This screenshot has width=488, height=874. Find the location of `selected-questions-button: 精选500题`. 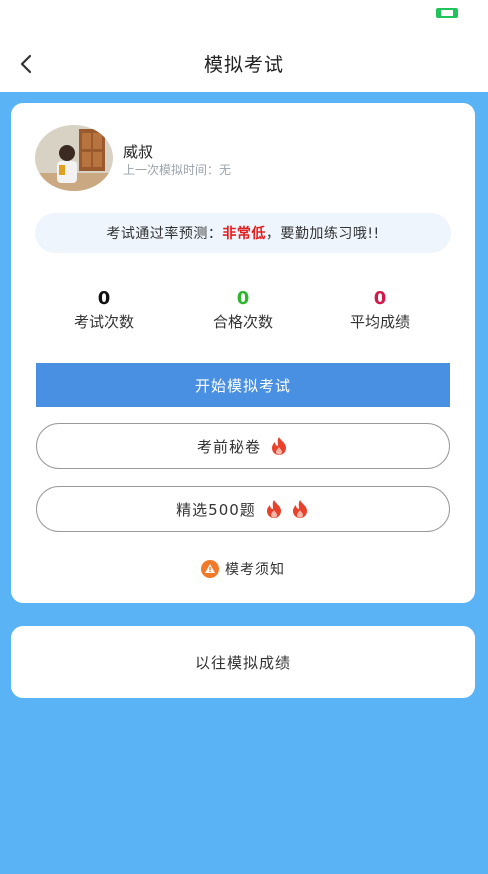

selected-questions-button: 精选500题 is located at coordinates (243, 509).